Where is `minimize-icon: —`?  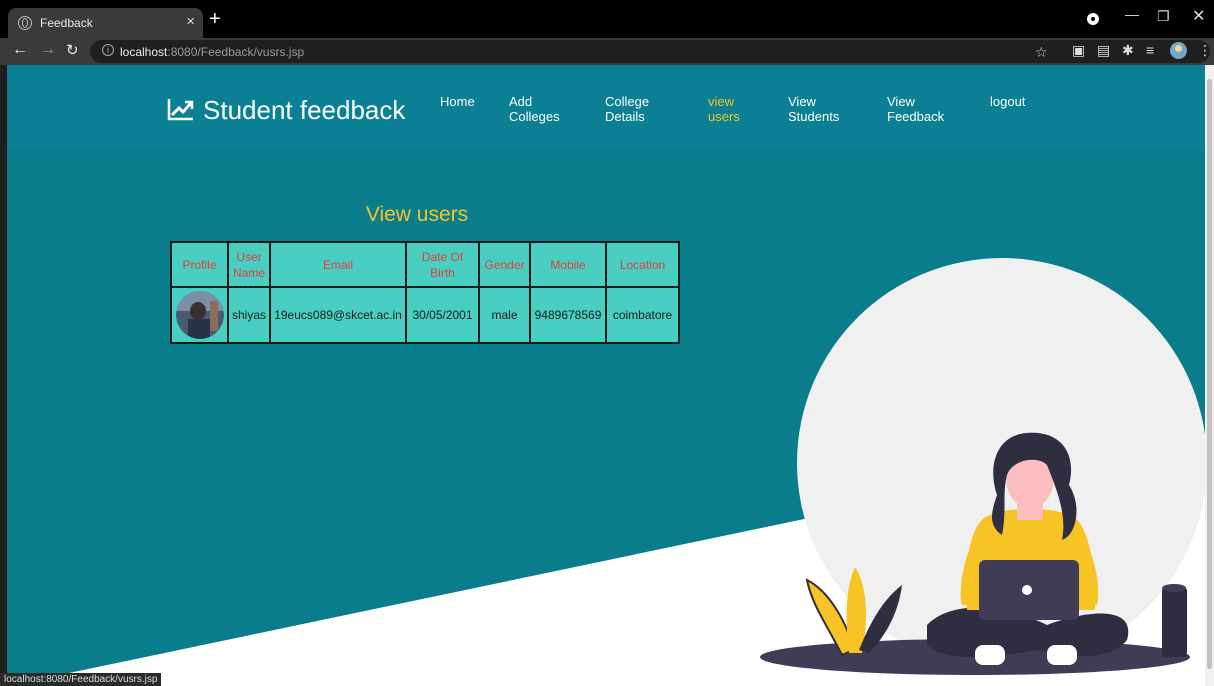
minimize-icon: — is located at coordinates (1132, 14).